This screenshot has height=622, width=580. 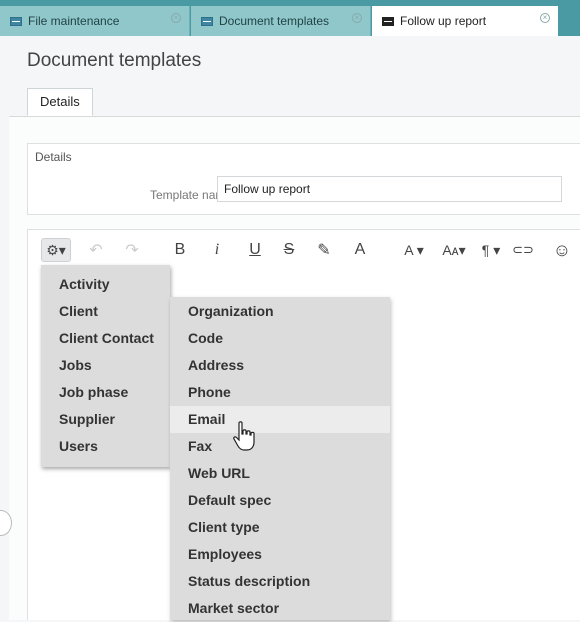 I want to click on italic-button: i, so click(x=217, y=250).